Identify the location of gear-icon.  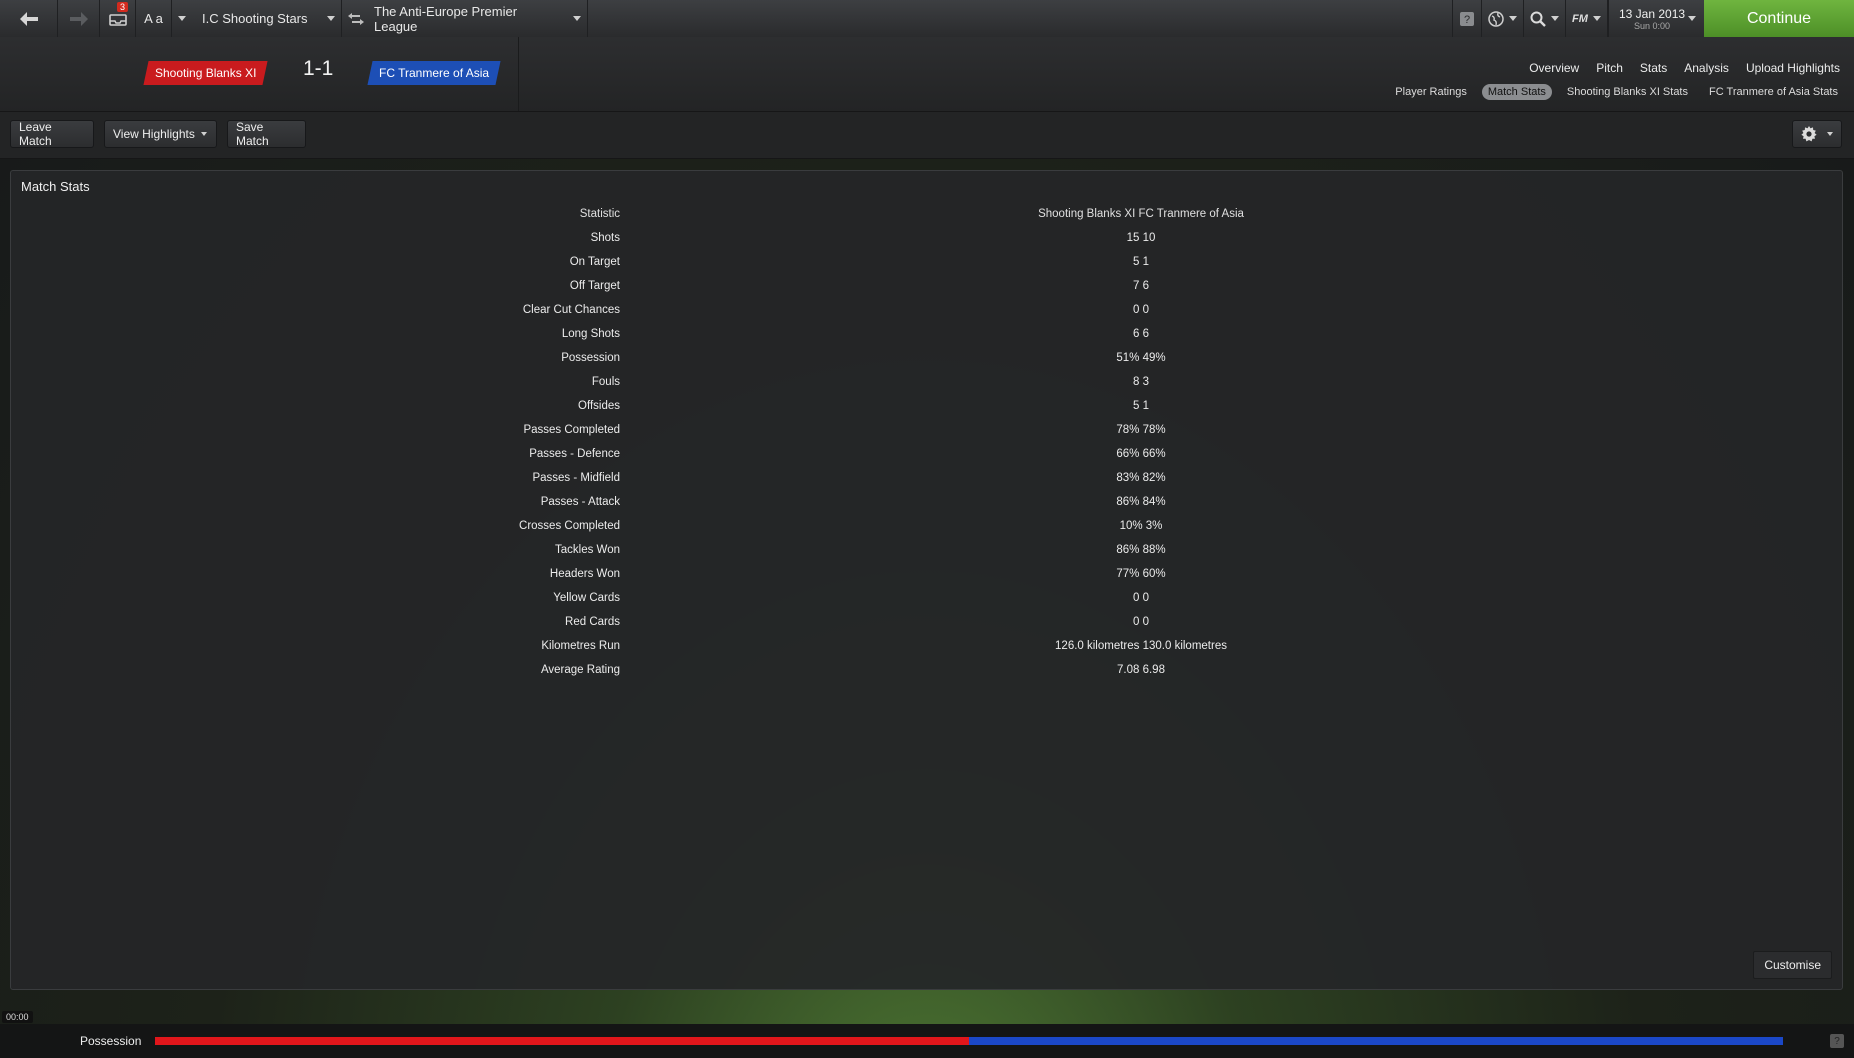
(1809, 134).